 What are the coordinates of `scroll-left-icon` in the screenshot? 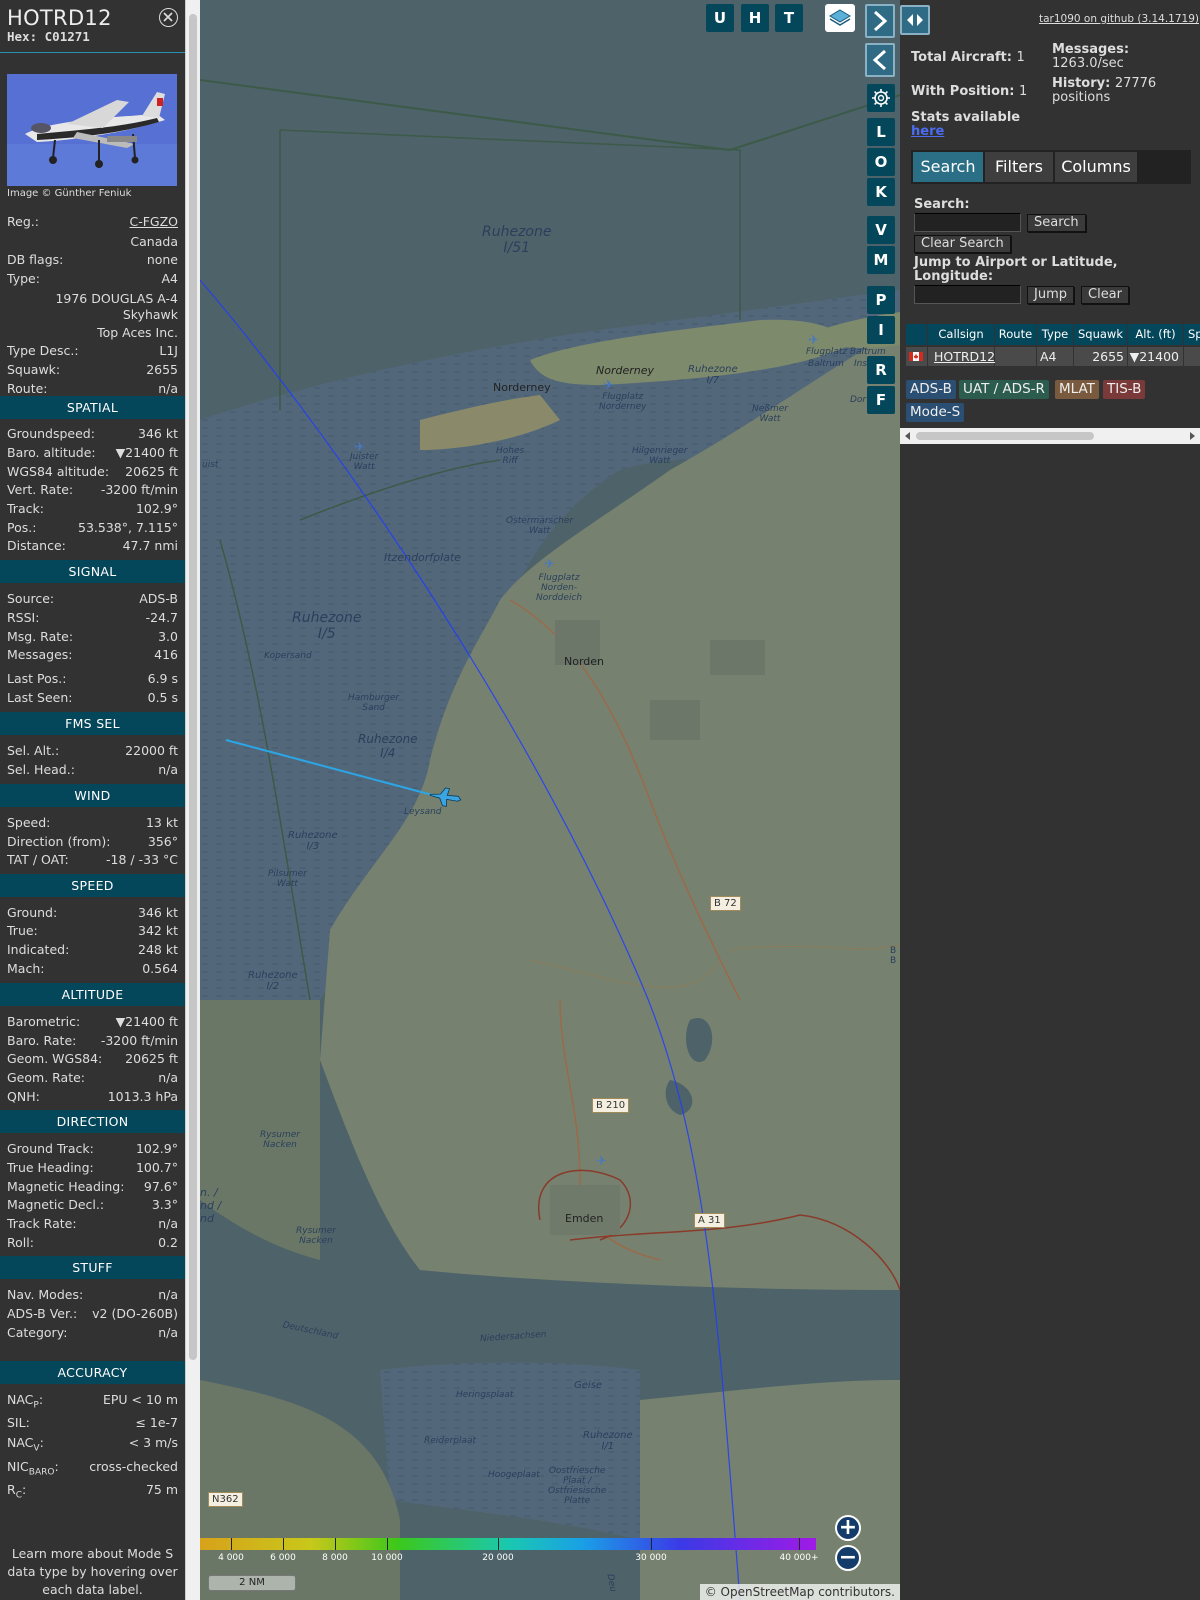 It's located at (908, 436).